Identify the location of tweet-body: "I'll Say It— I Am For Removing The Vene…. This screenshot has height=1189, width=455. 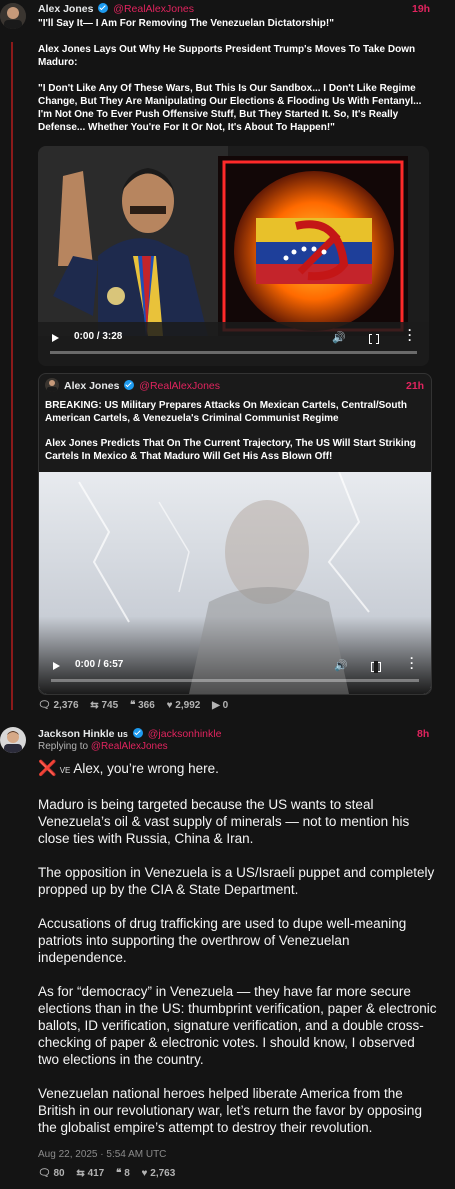
(233, 82).